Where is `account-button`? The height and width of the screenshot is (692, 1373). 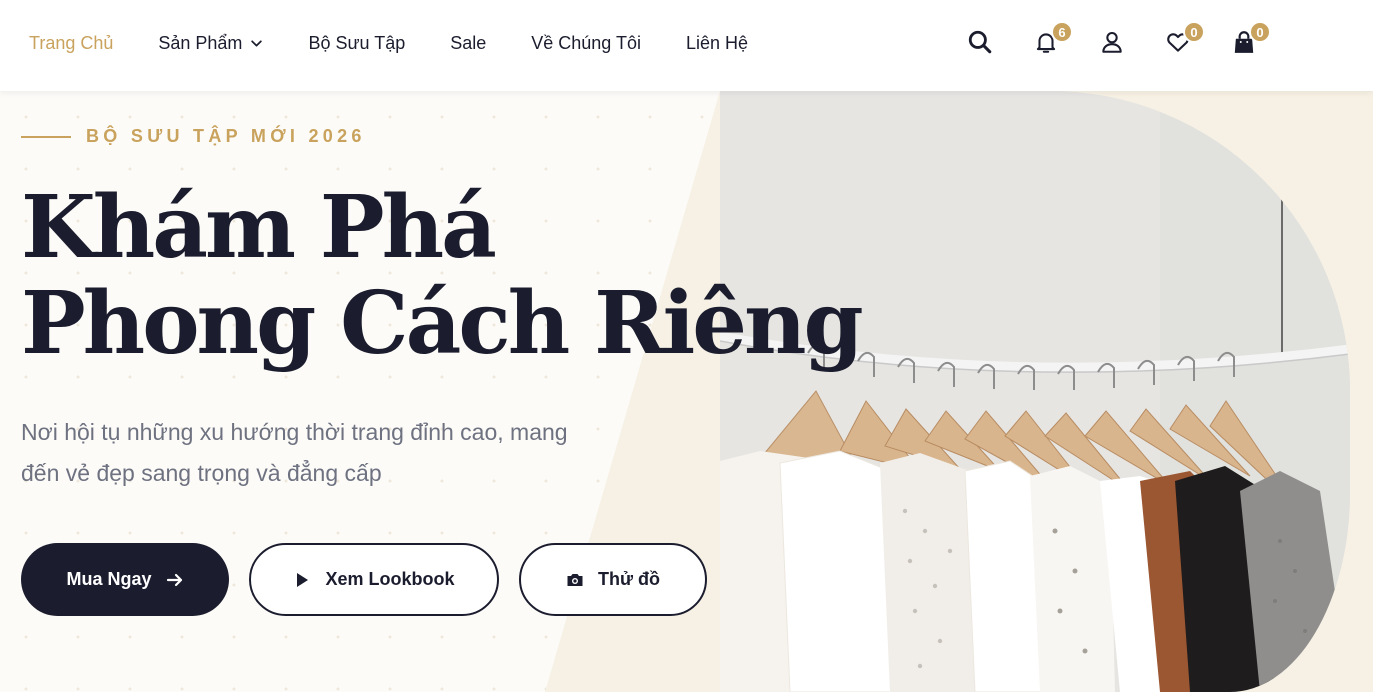 account-button is located at coordinates (1112, 42).